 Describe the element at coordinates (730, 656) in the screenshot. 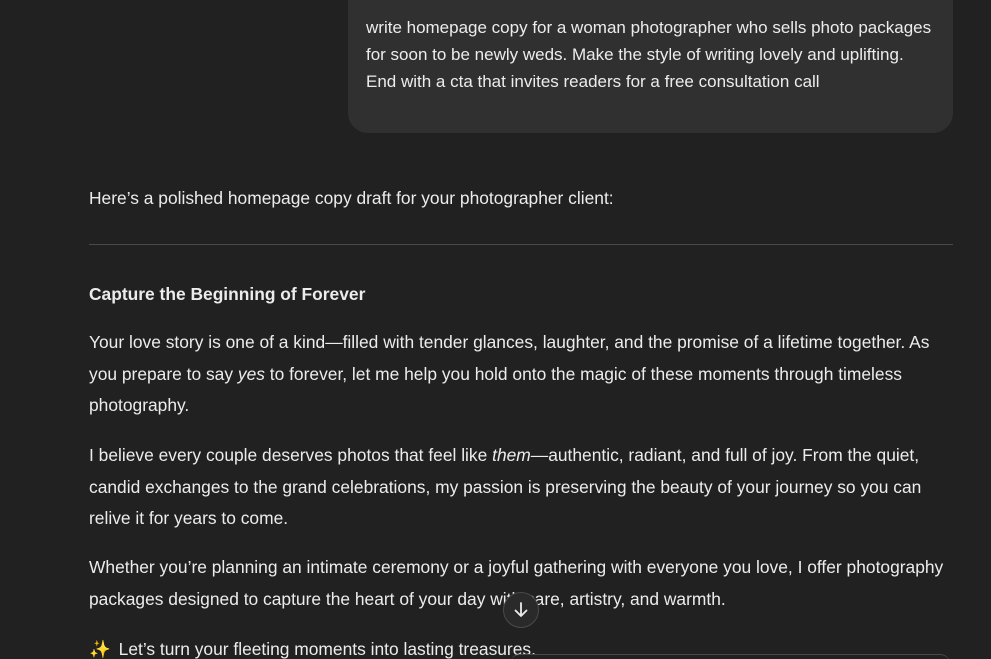

I see `composer-input-edge` at that location.